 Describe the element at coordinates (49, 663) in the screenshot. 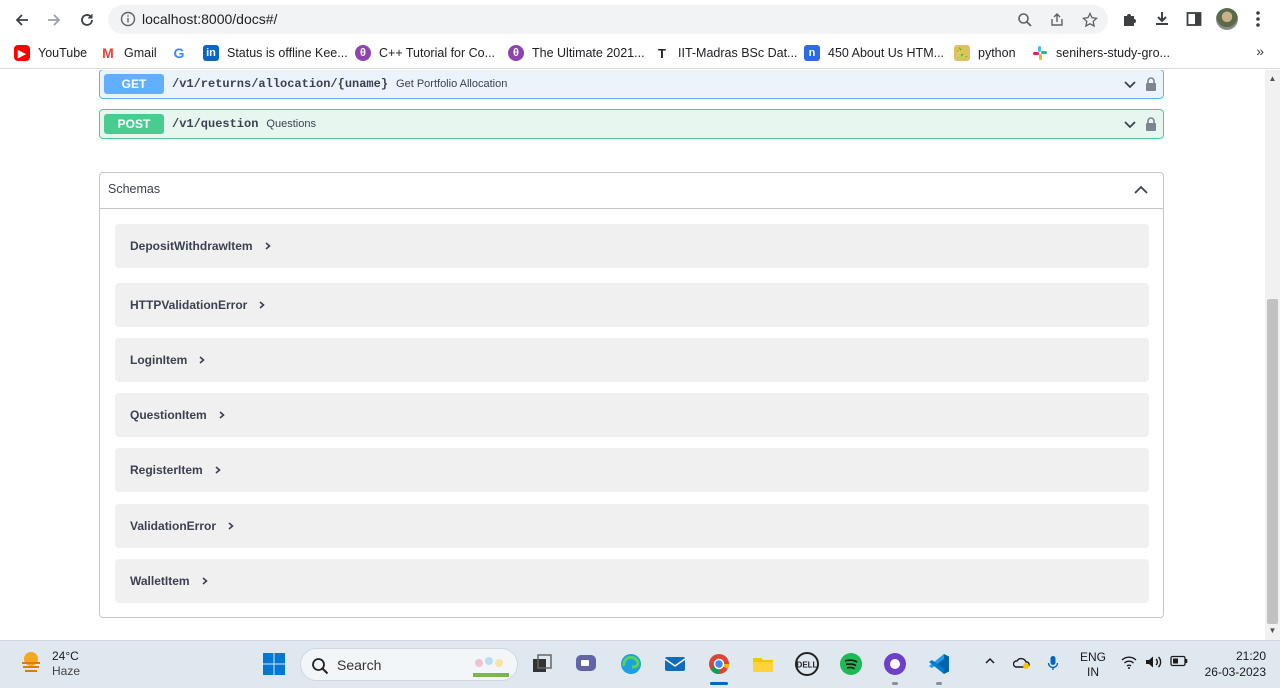

I see `weather-widget: 24°C Haze` at that location.